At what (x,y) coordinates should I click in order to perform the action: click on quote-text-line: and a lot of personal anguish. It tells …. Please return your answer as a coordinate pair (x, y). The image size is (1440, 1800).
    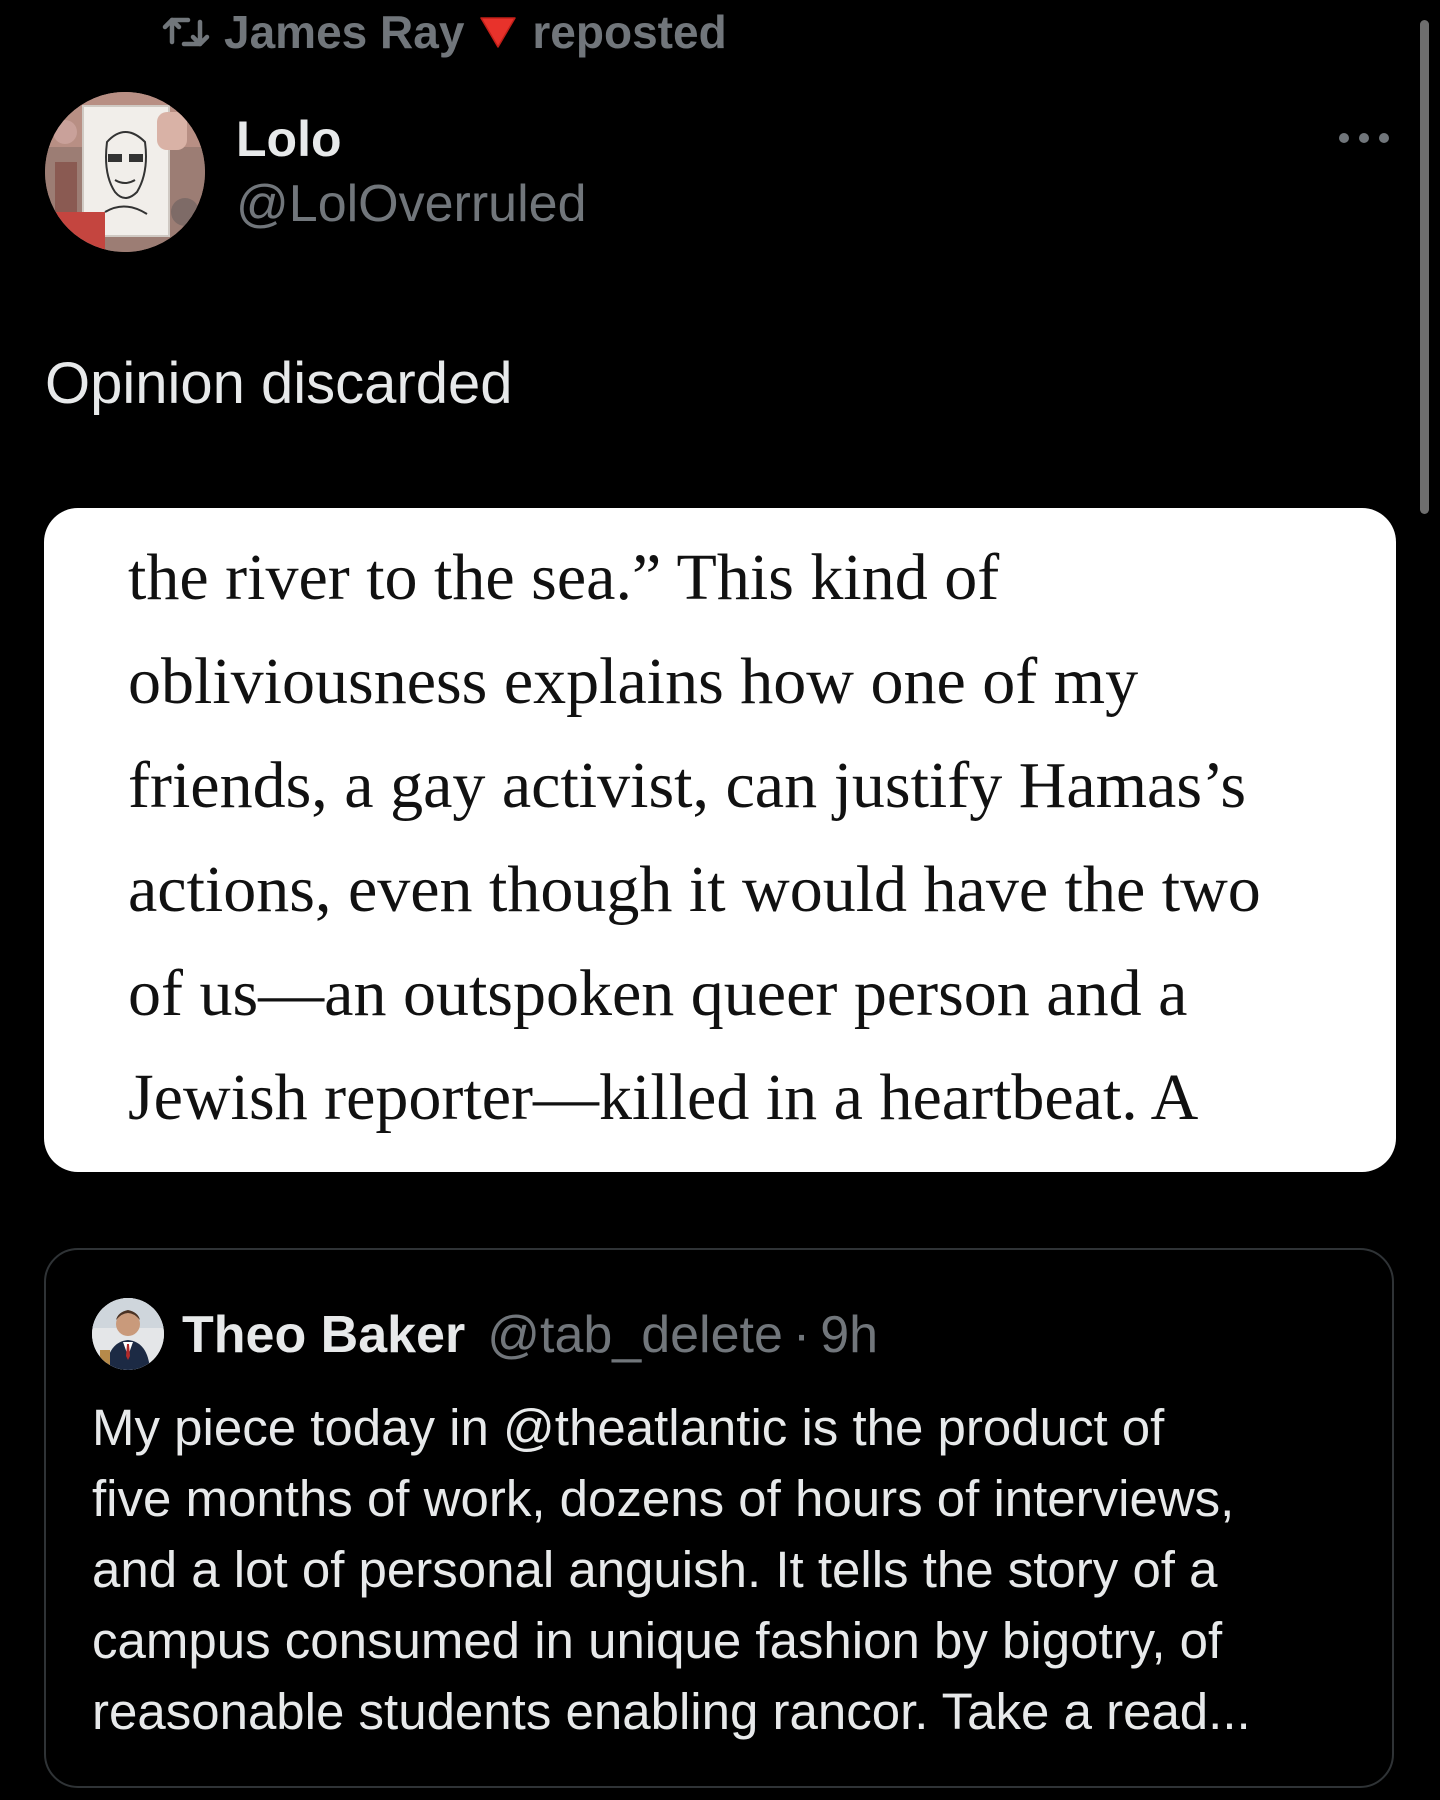
    Looking at the image, I should click on (655, 1569).